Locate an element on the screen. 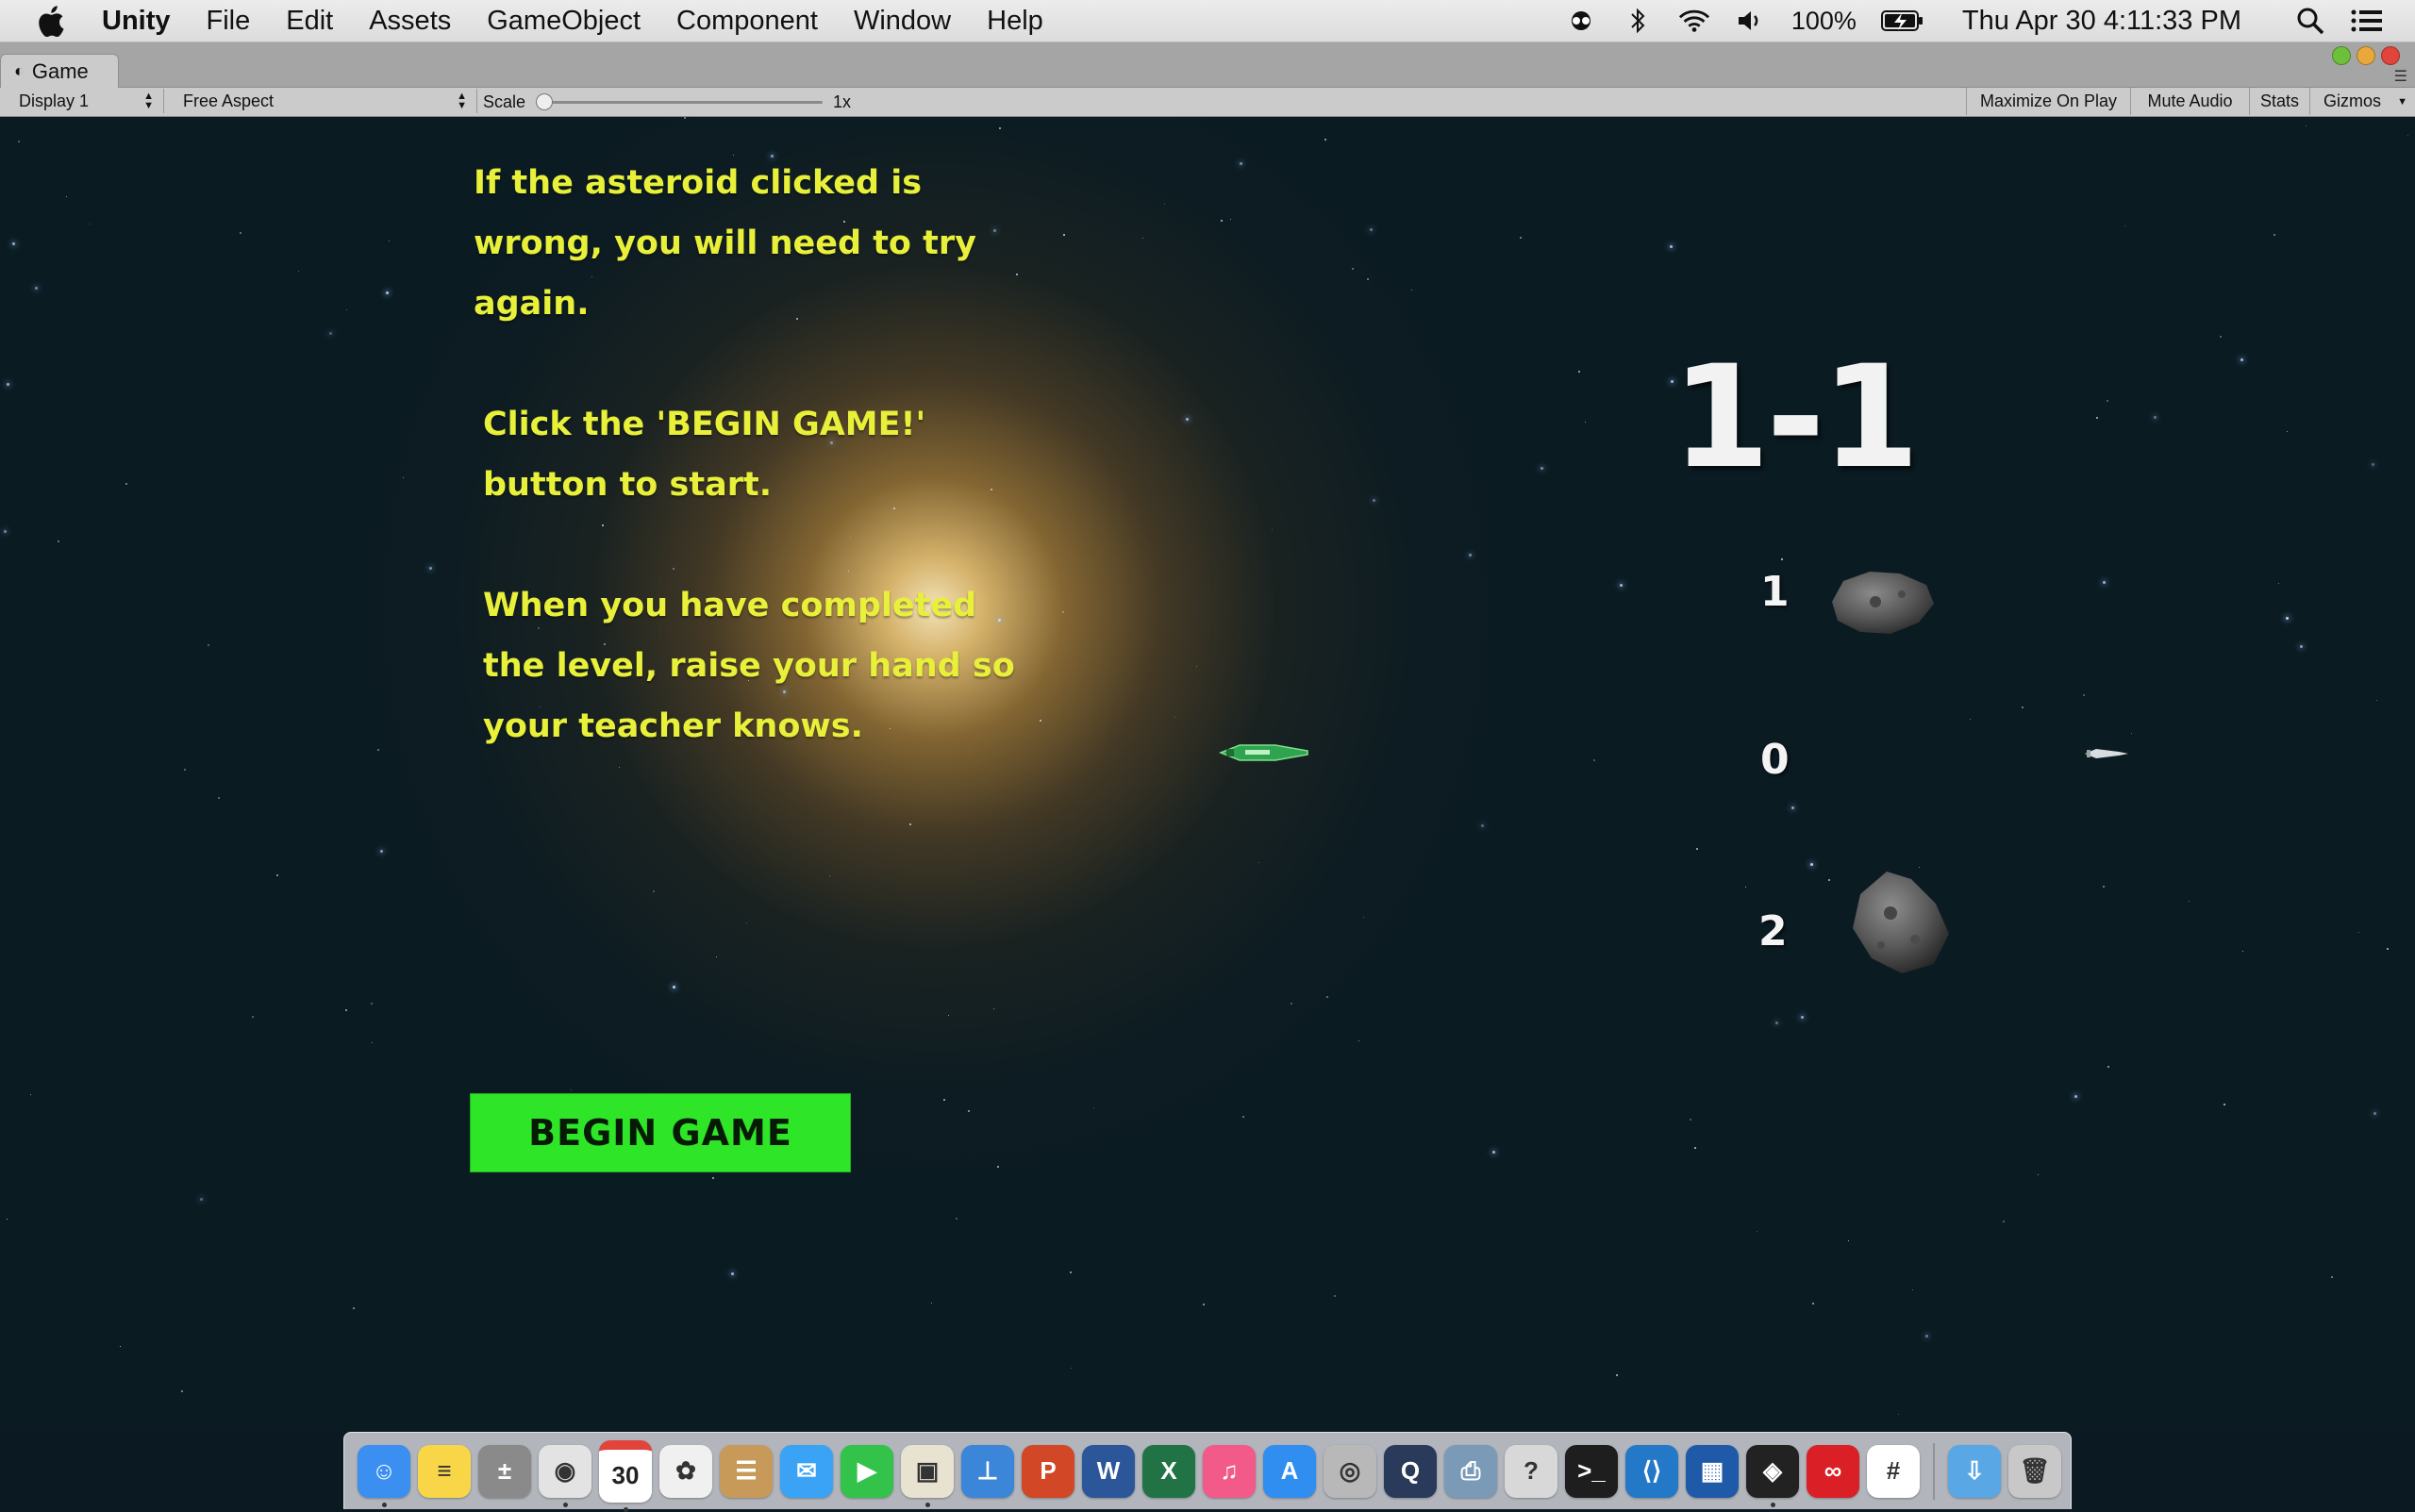  maximize-on-play-button: Maximize On Play is located at coordinates (2048, 101).